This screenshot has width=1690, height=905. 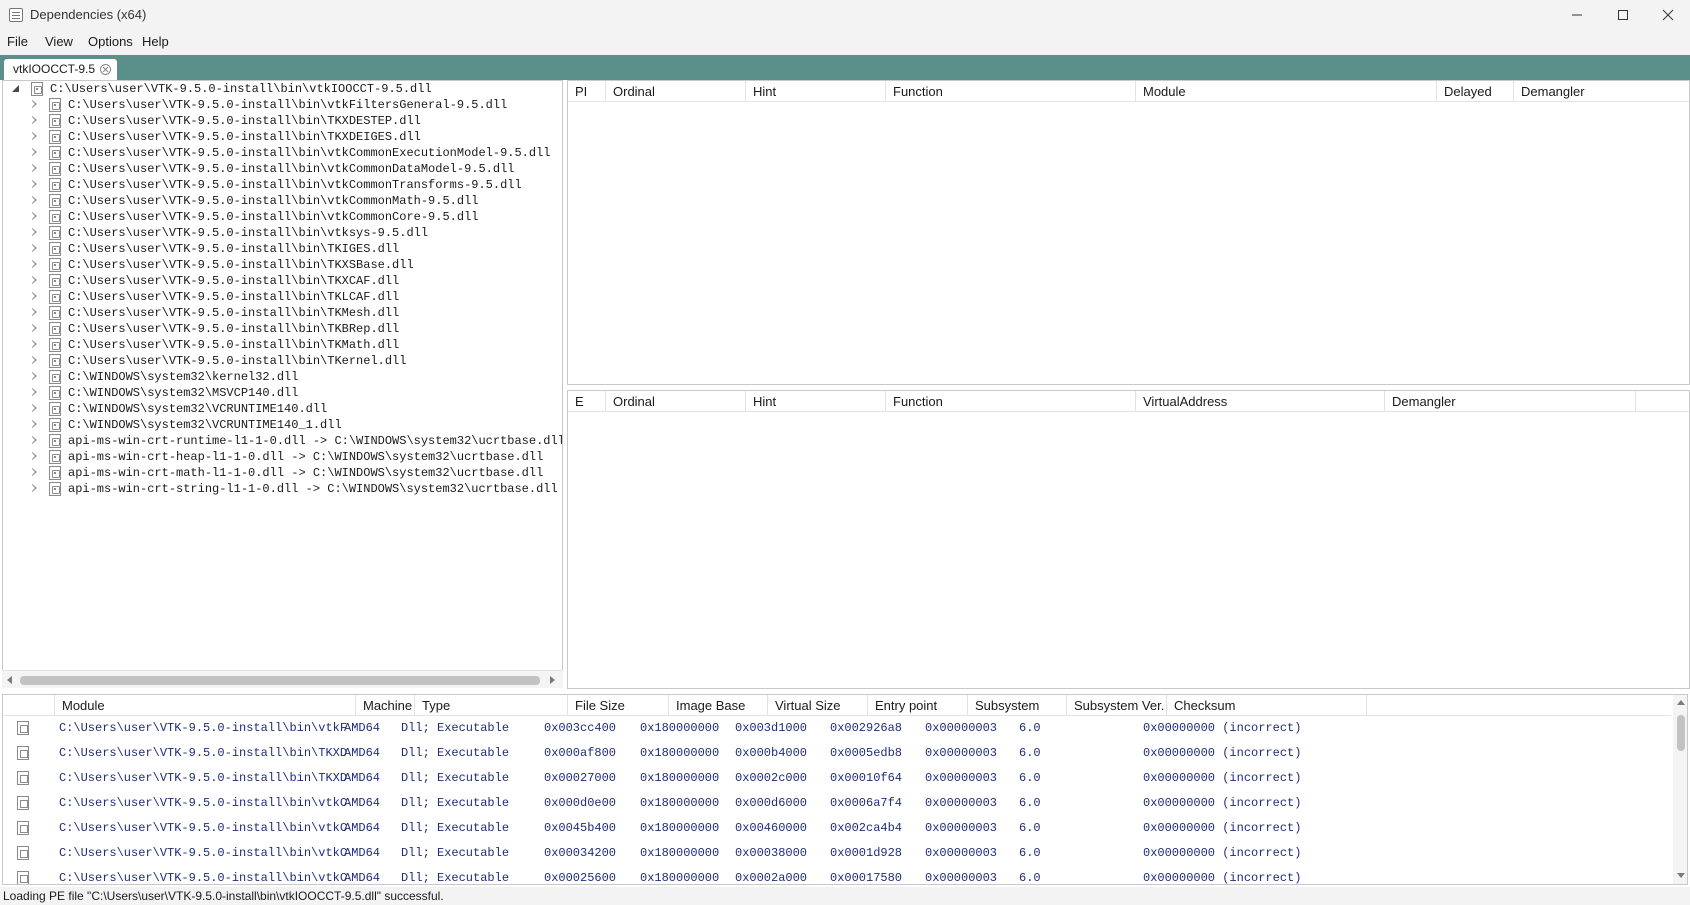 What do you see at coordinates (552, 680) in the screenshot?
I see `scroll-right-icon` at bounding box center [552, 680].